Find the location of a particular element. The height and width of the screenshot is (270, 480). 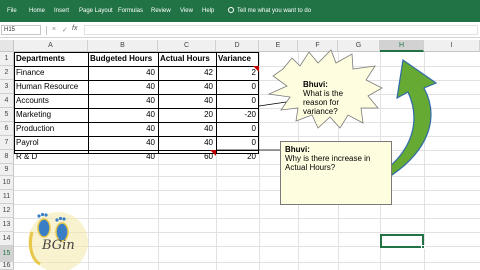

logo-text: BGin is located at coordinates (58, 245).